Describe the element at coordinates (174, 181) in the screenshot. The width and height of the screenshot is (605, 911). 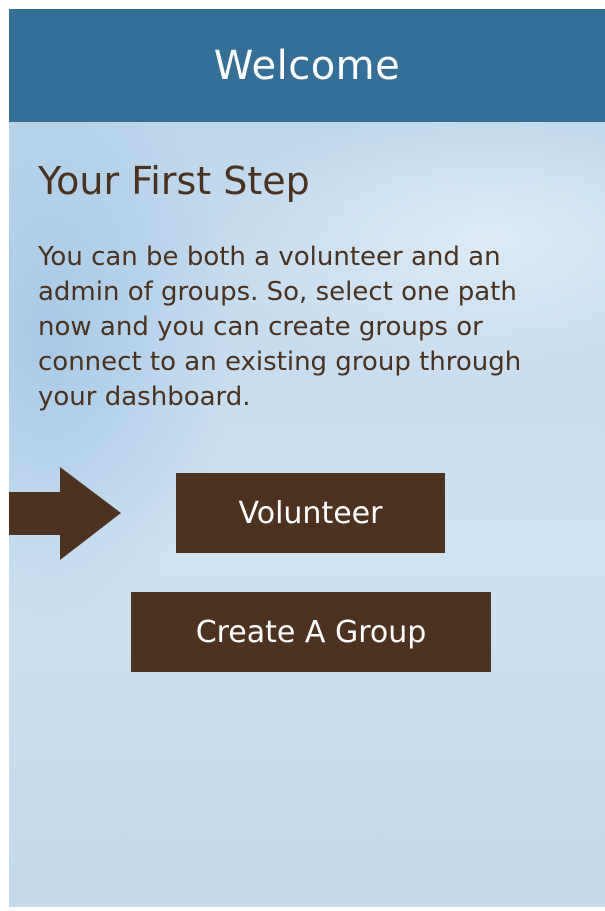
I see `step-heading: Your First Step` at that location.